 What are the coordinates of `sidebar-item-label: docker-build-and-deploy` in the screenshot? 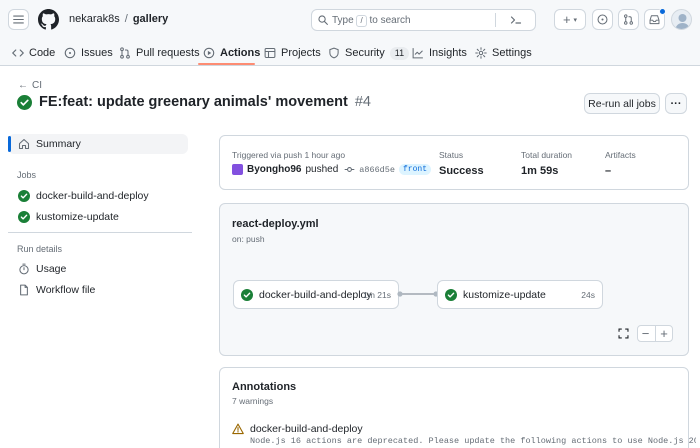 It's located at (92, 196).